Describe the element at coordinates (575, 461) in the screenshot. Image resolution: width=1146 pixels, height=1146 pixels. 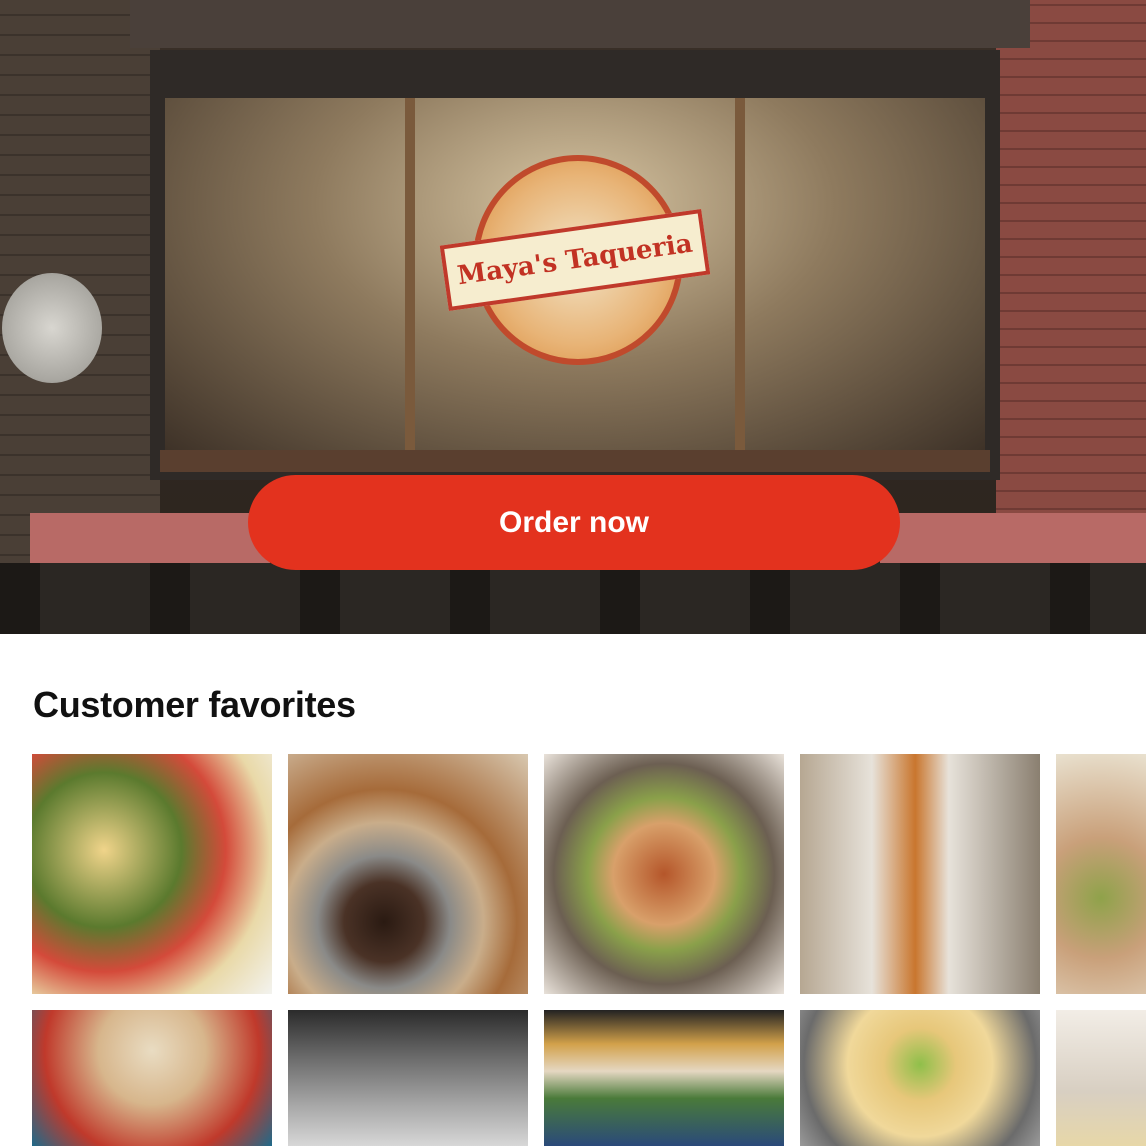
I see `window-sill` at that location.